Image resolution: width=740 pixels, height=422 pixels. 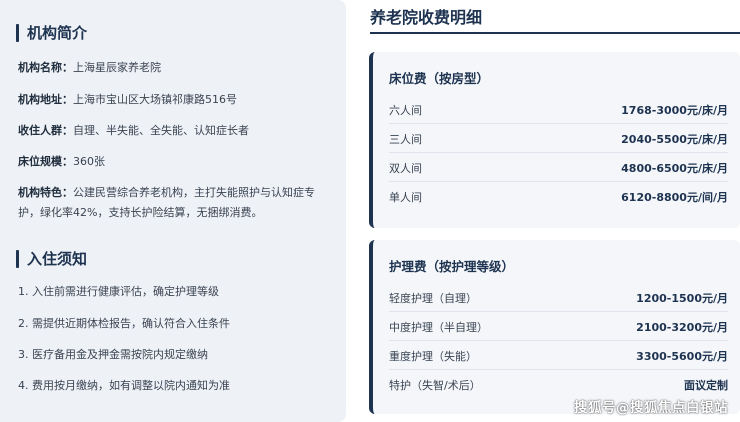 I want to click on notice-section-title: 入住须知, so click(x=51, y=258).